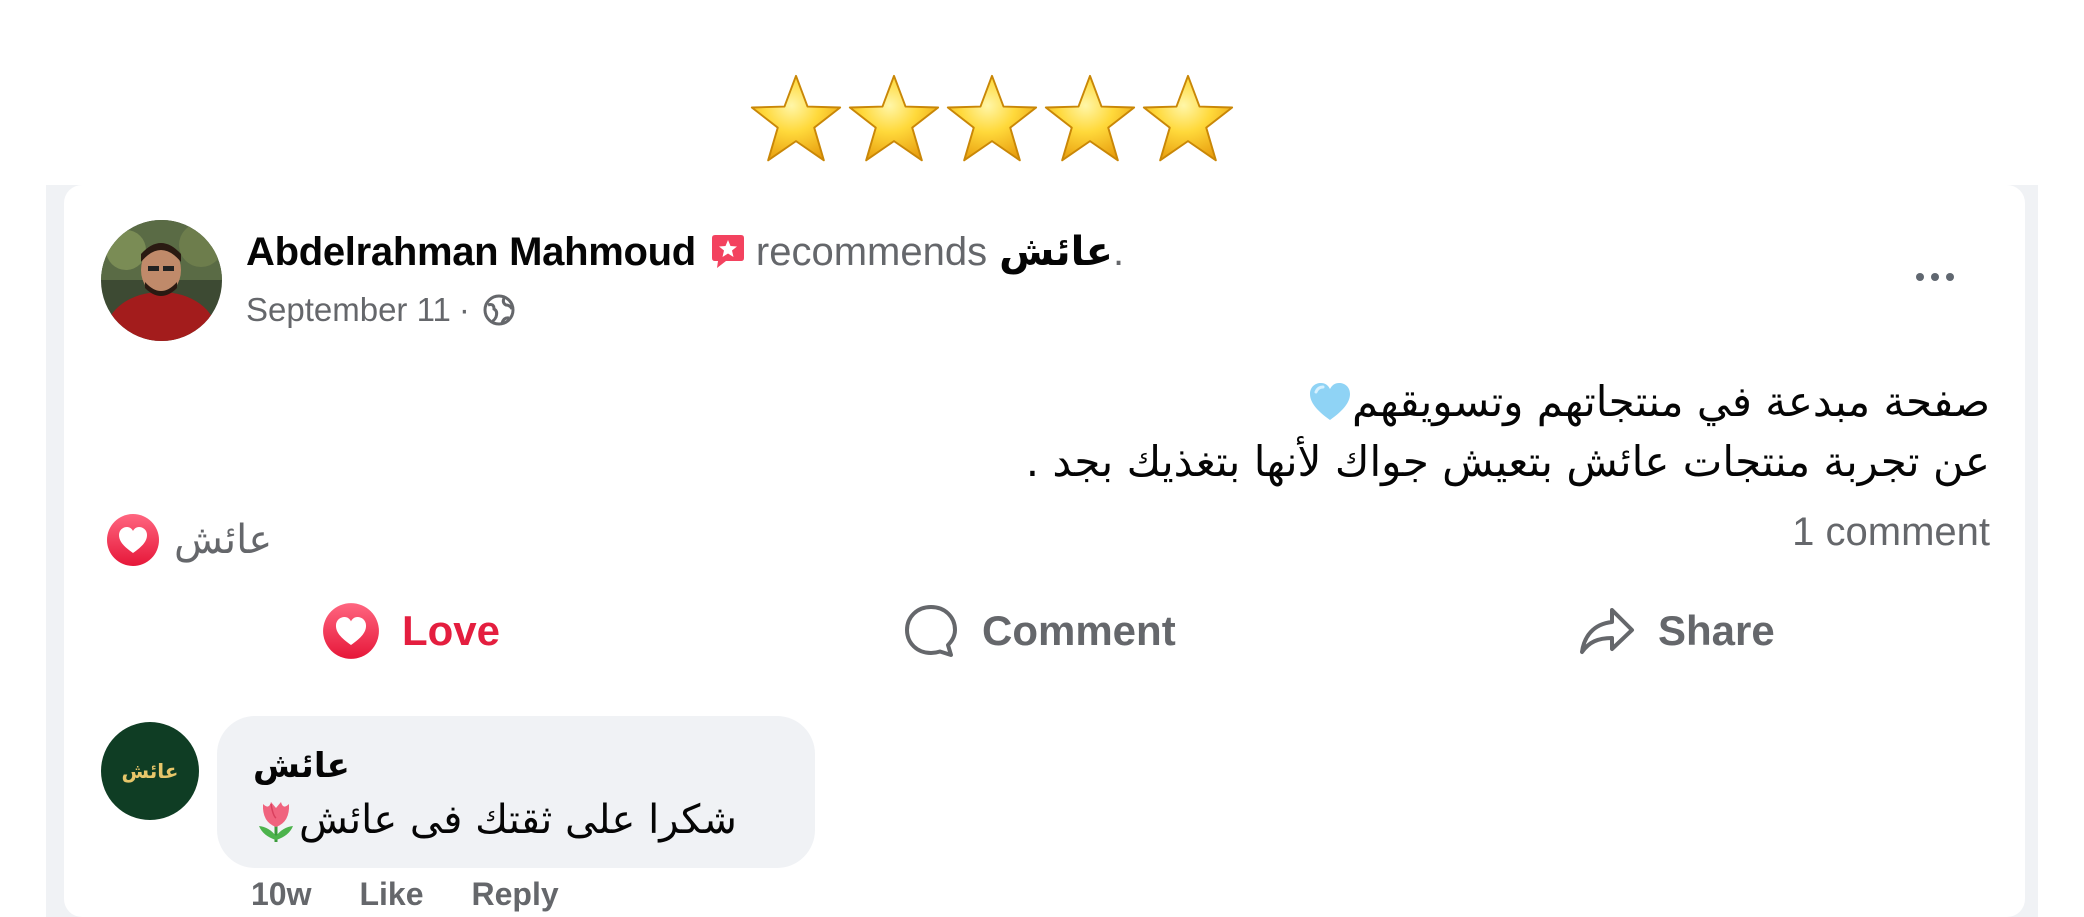  I want to click on post-header: Abdelrahman Mahmoud recommends عائش ., so click(685, 252).